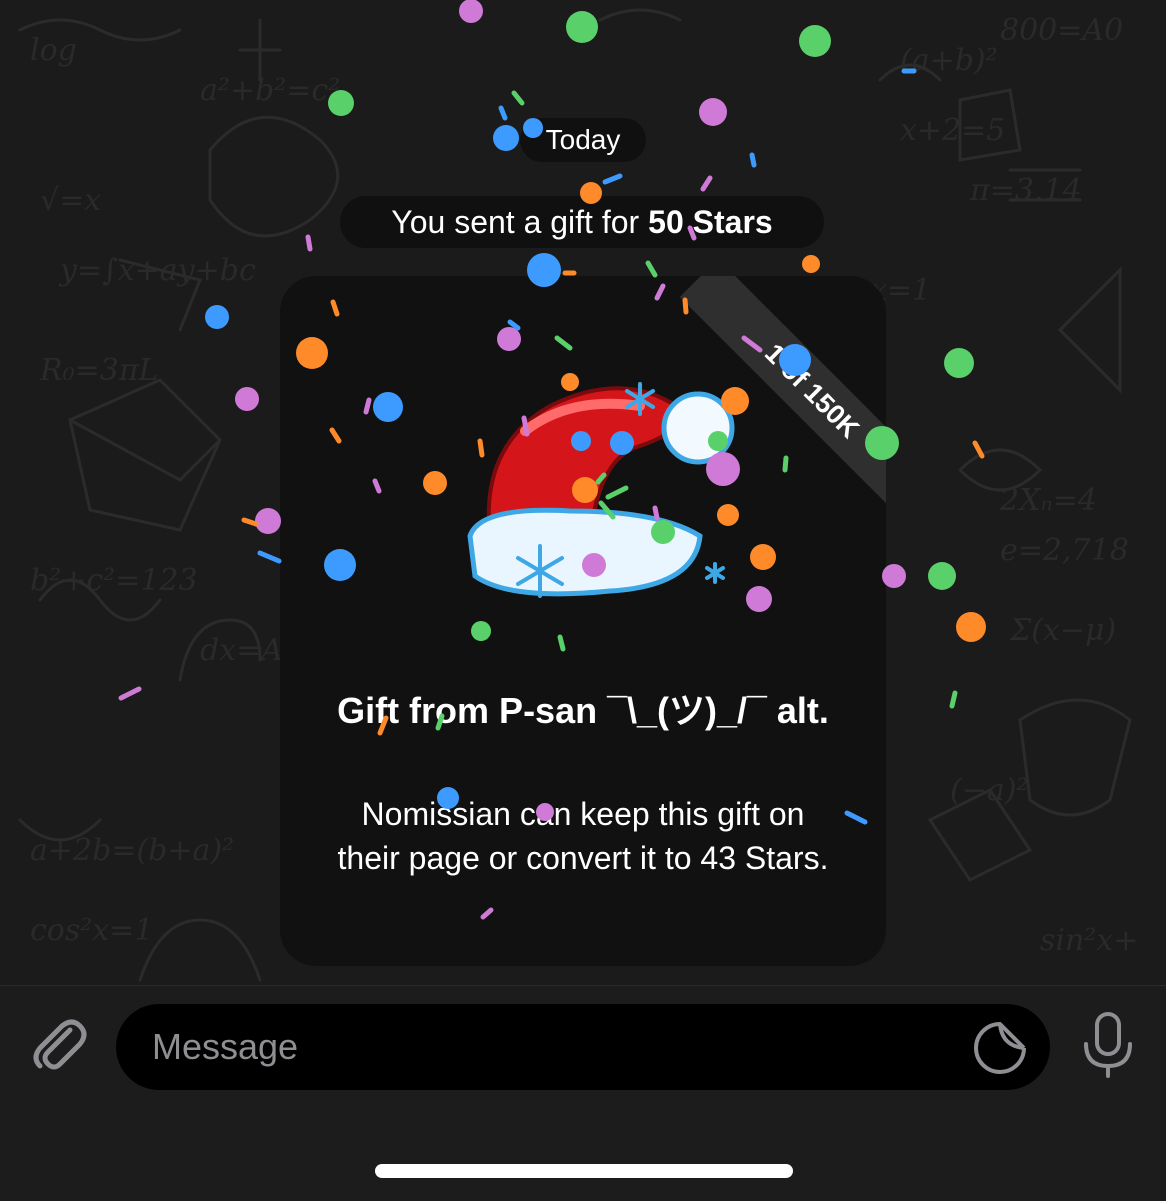 This screenshot has width=1166, height=1201. Describe the element at coordinates (949, 60) in the screenshot. I see `svg-text: (a+b)²` at that location.